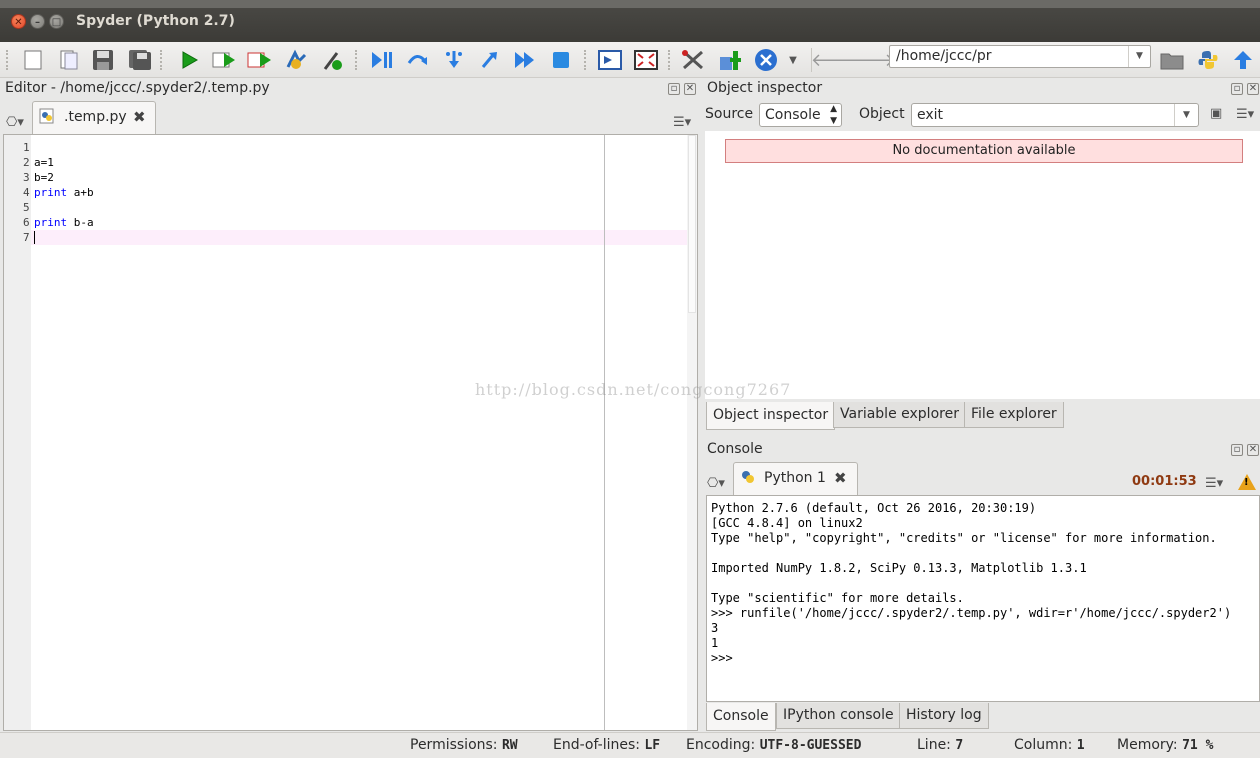 This screenshot has height=758, width=1260. Describe the element at coordinates (607, 745) in the screenshot. I see `status-end-of-lines: End-of-lines: LF` at that location.